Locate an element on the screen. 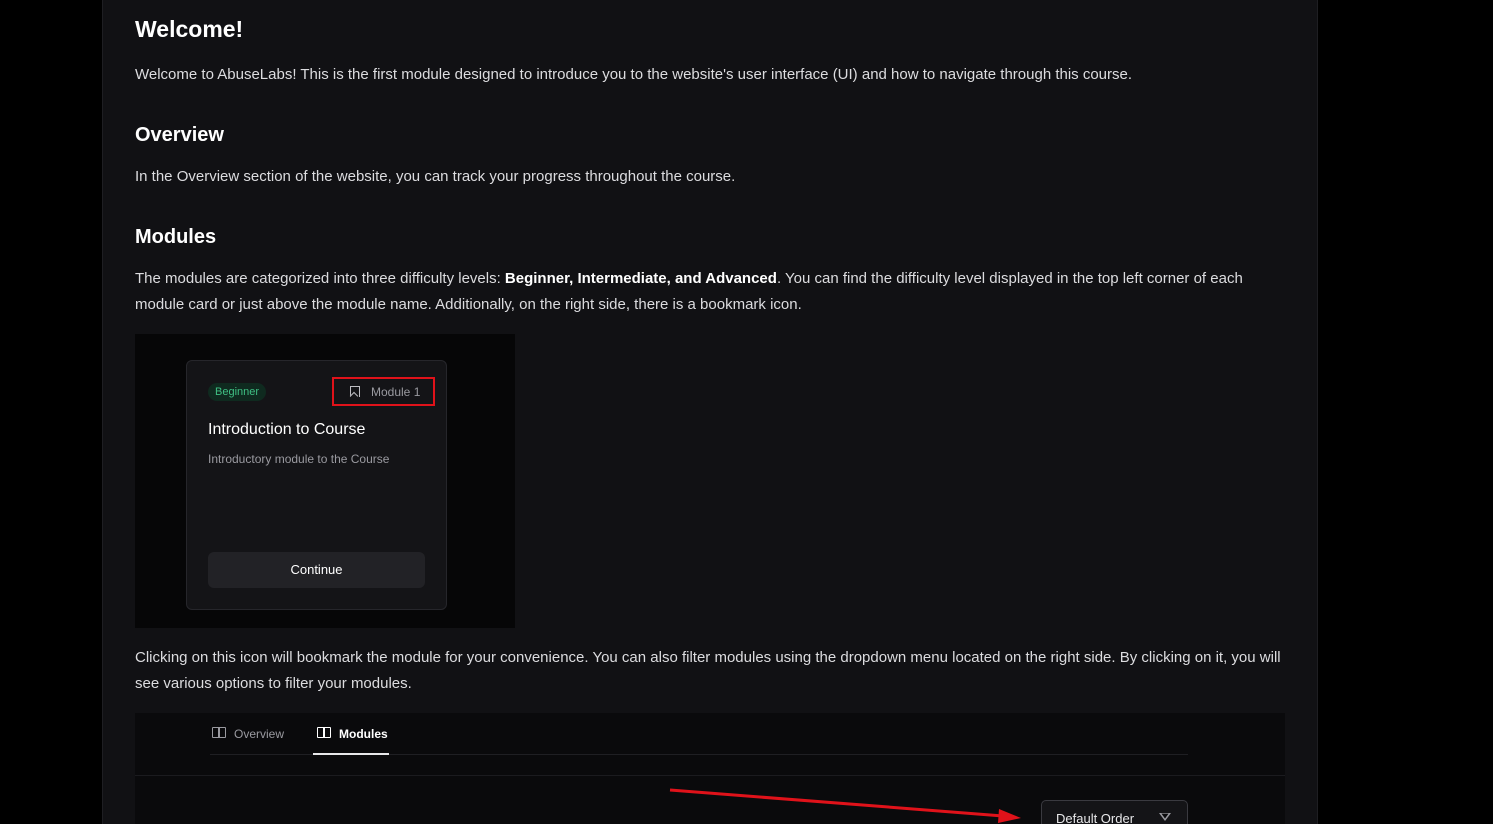 The height and width of the screenshot is (824, 1493). page-title: Welcome! is located at coordinates (189, 29).